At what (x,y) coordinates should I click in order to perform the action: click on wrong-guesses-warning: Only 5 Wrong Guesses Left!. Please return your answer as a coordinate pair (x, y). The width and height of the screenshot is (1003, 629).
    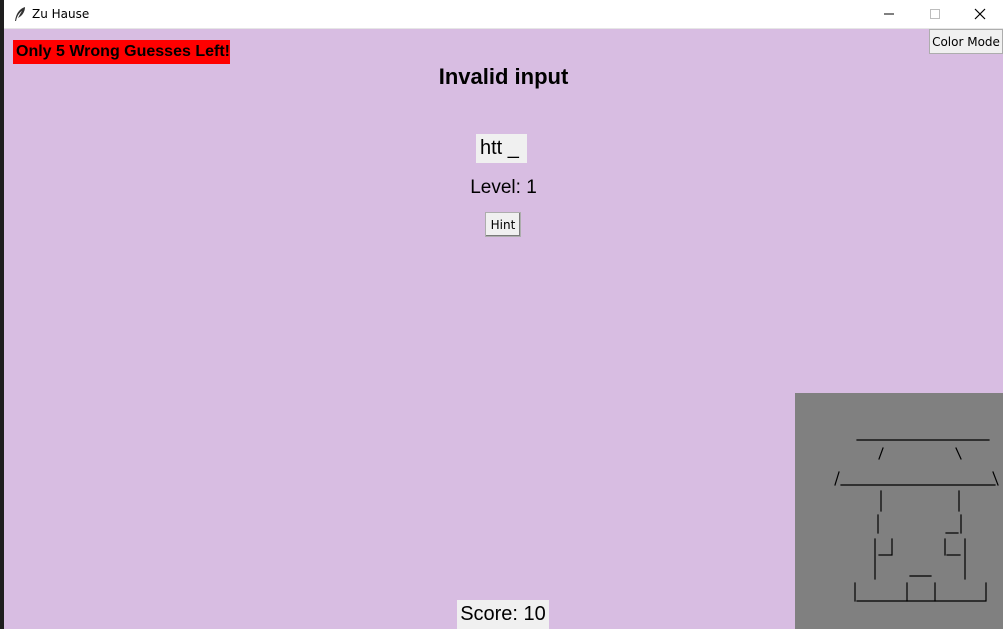
    Looking at the image, I should click on (121, 52).